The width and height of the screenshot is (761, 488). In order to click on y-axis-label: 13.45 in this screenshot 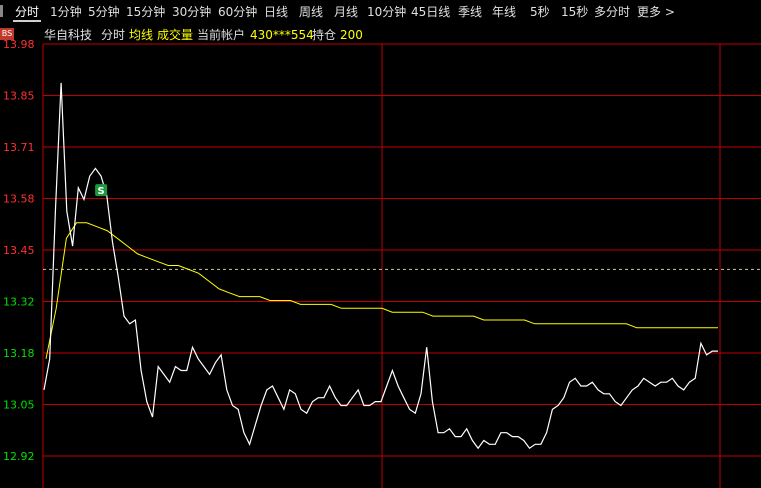, I will do `click(19, 250)`.